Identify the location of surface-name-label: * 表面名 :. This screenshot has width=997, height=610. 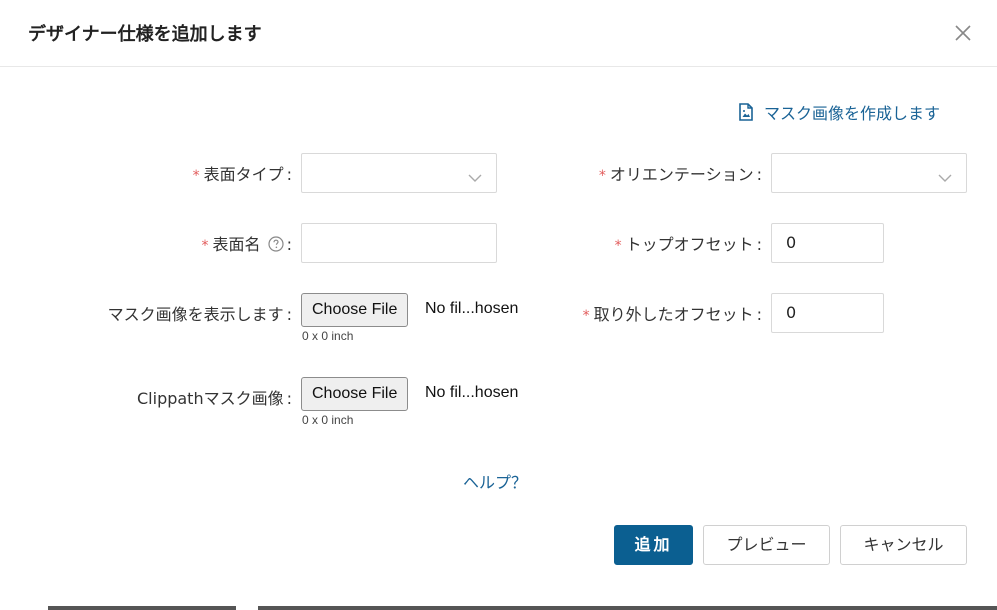
(247, 243).